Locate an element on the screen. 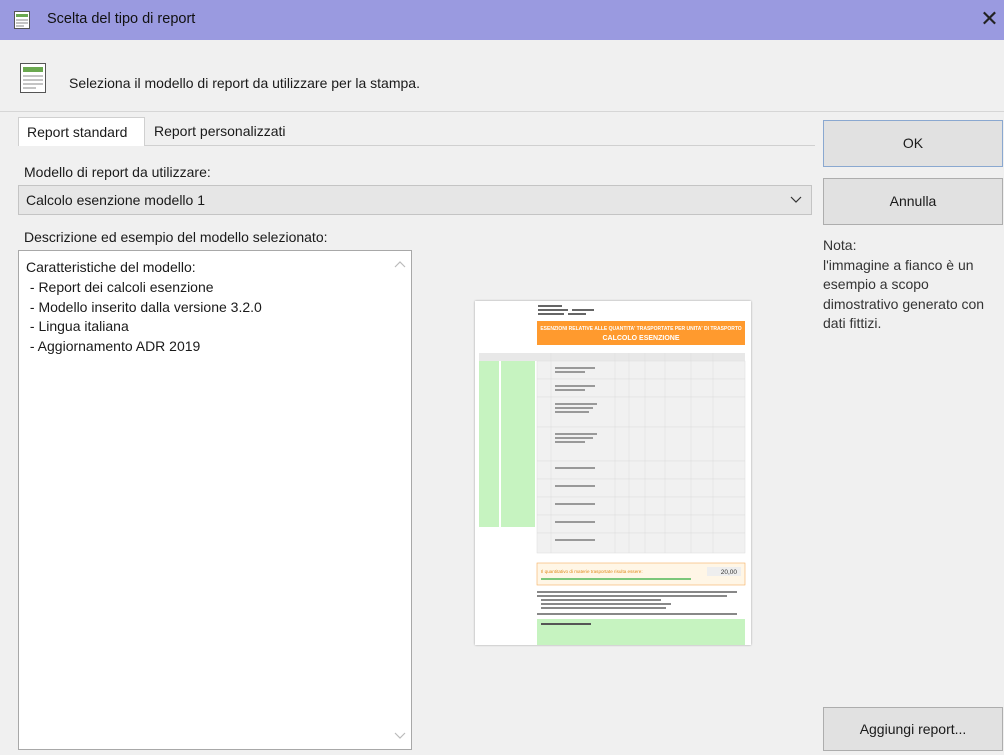 Image resolution: width=1004 pixels, height=755 pixels. close-icon: ✕ is located at coordinates (989, 20).